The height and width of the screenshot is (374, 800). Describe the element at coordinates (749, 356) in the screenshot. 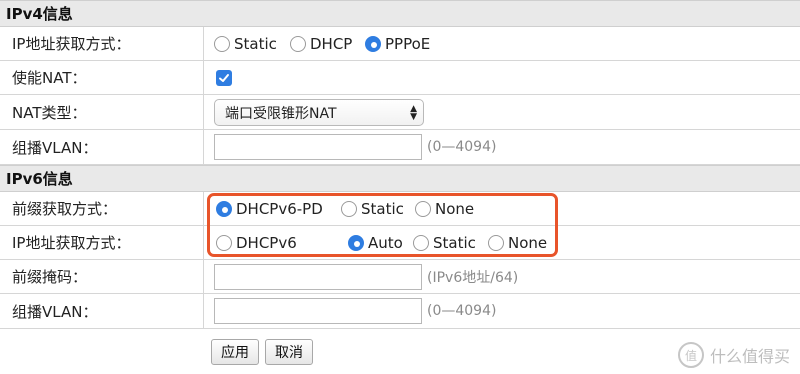

I see `watermark-text: 什么值得买` at that location.